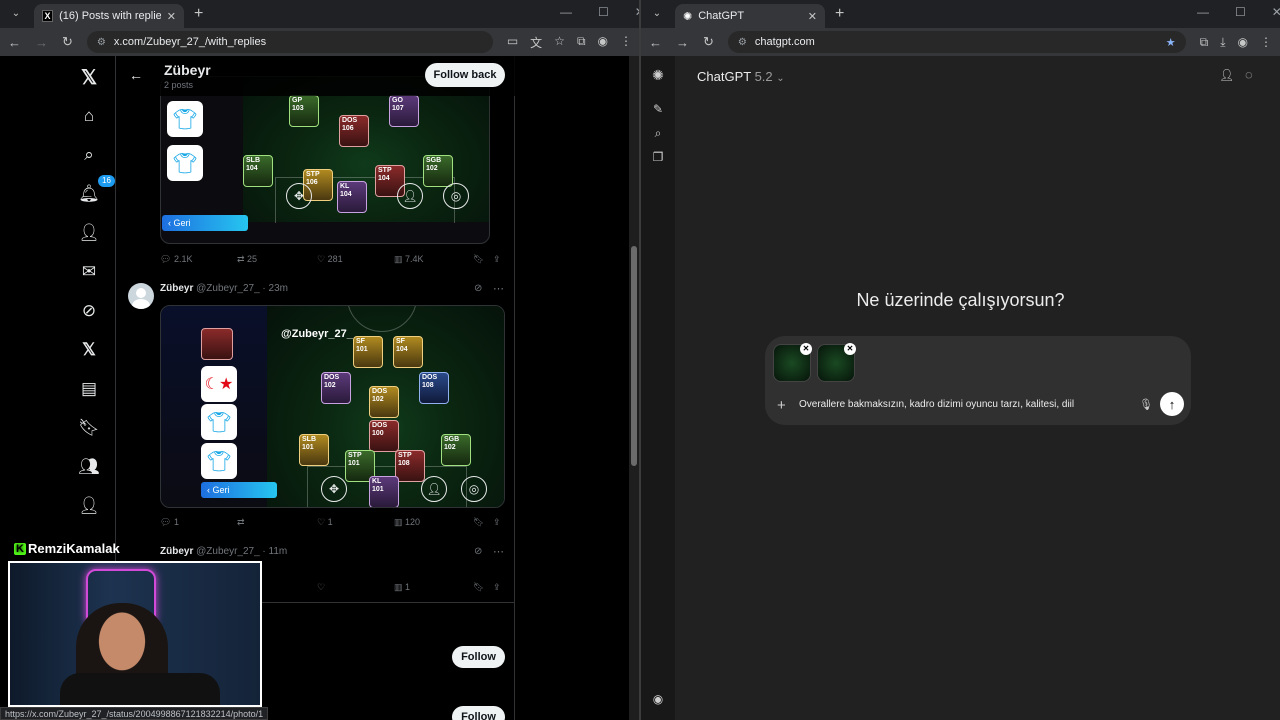  What do you see at coordinates (1249, 74) in the screenshot?
I see `temporary-chat-icon: ◌` at bounding box center [1249, 74].